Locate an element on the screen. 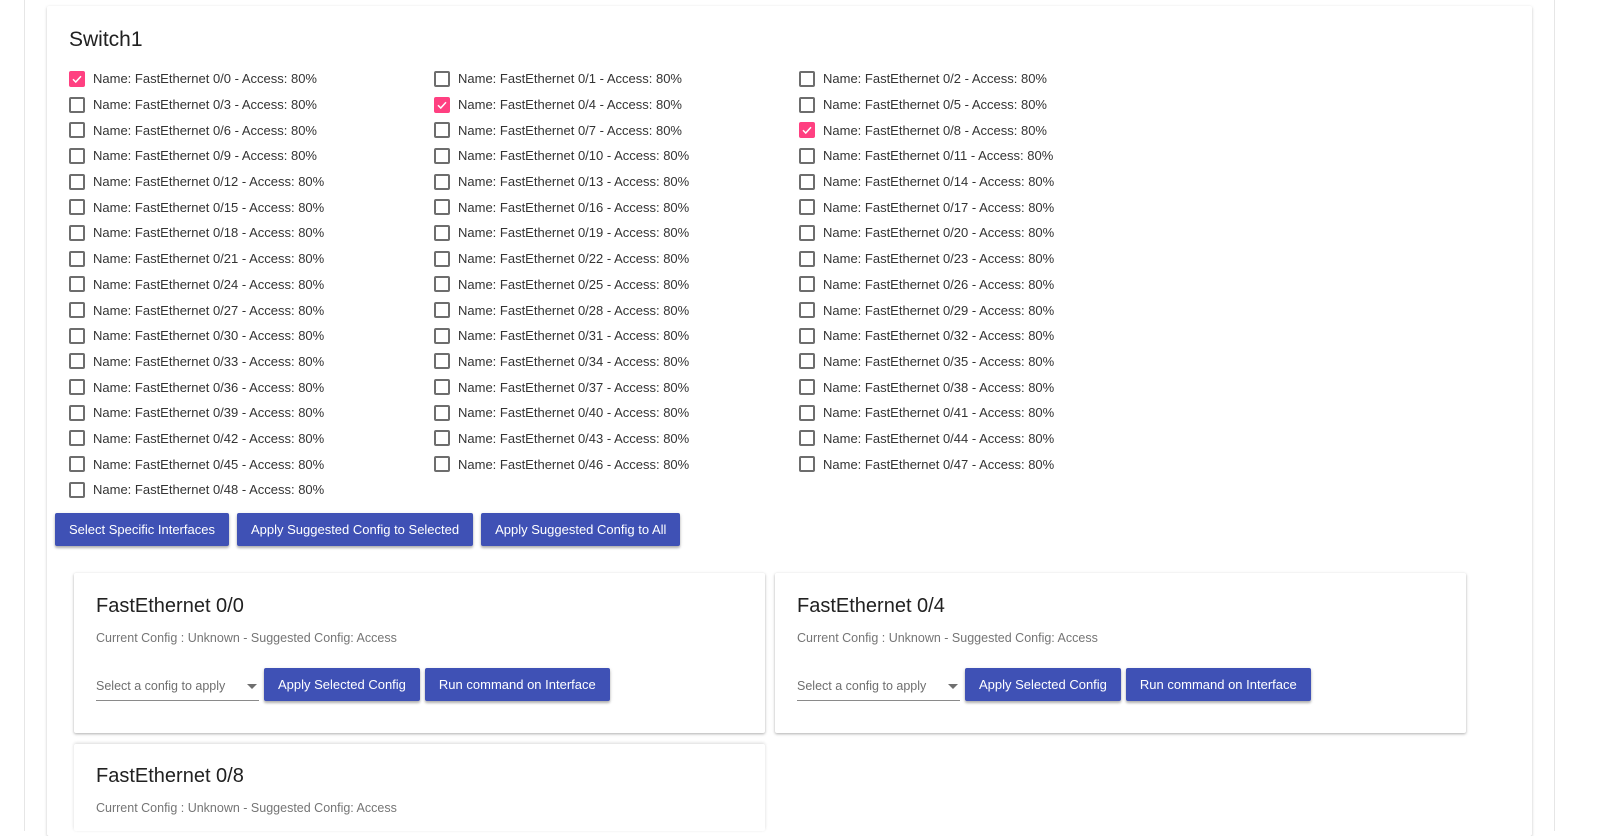 This screenshot has height=836, width=1600. interface-checkbox-item: Name: FastEthernet 0/15 - Access: 80% is located at coordinates (251, 207).